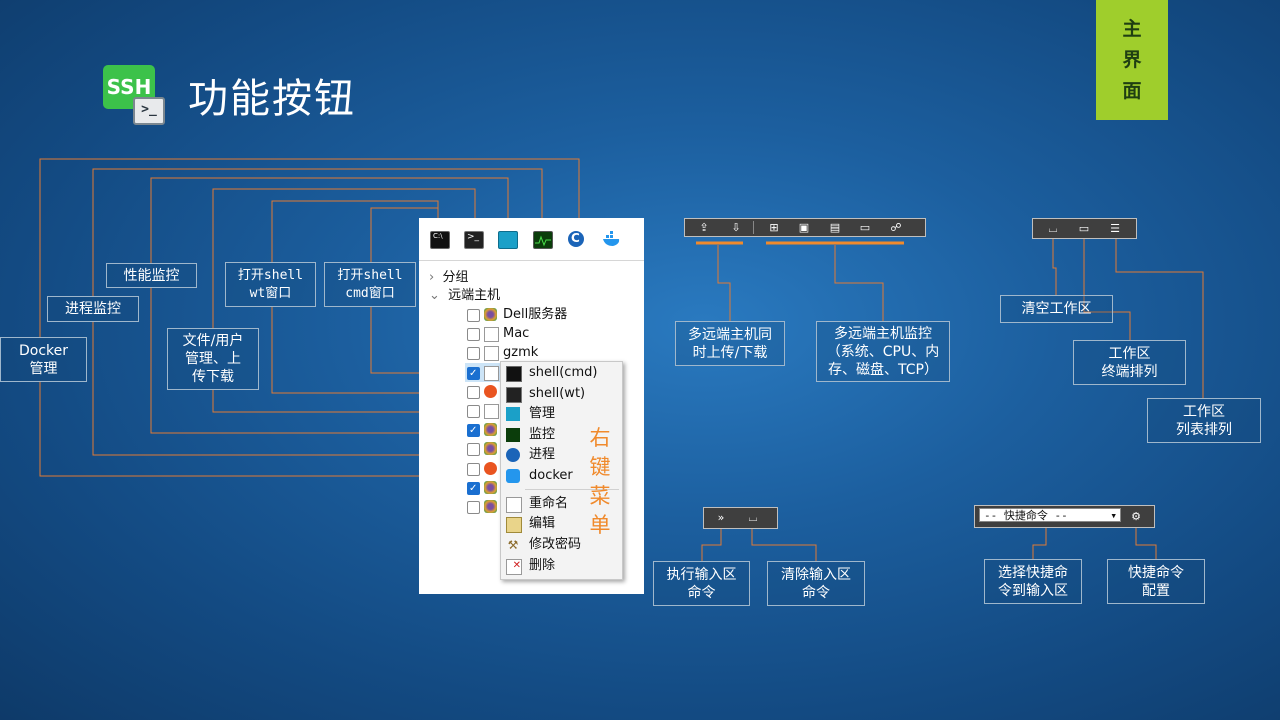 The width and height of the screenshot is (1280, 720). Describe the element at coordinates (514, 374) in the screenshot. I see `cmd-shell-icon` at that location.